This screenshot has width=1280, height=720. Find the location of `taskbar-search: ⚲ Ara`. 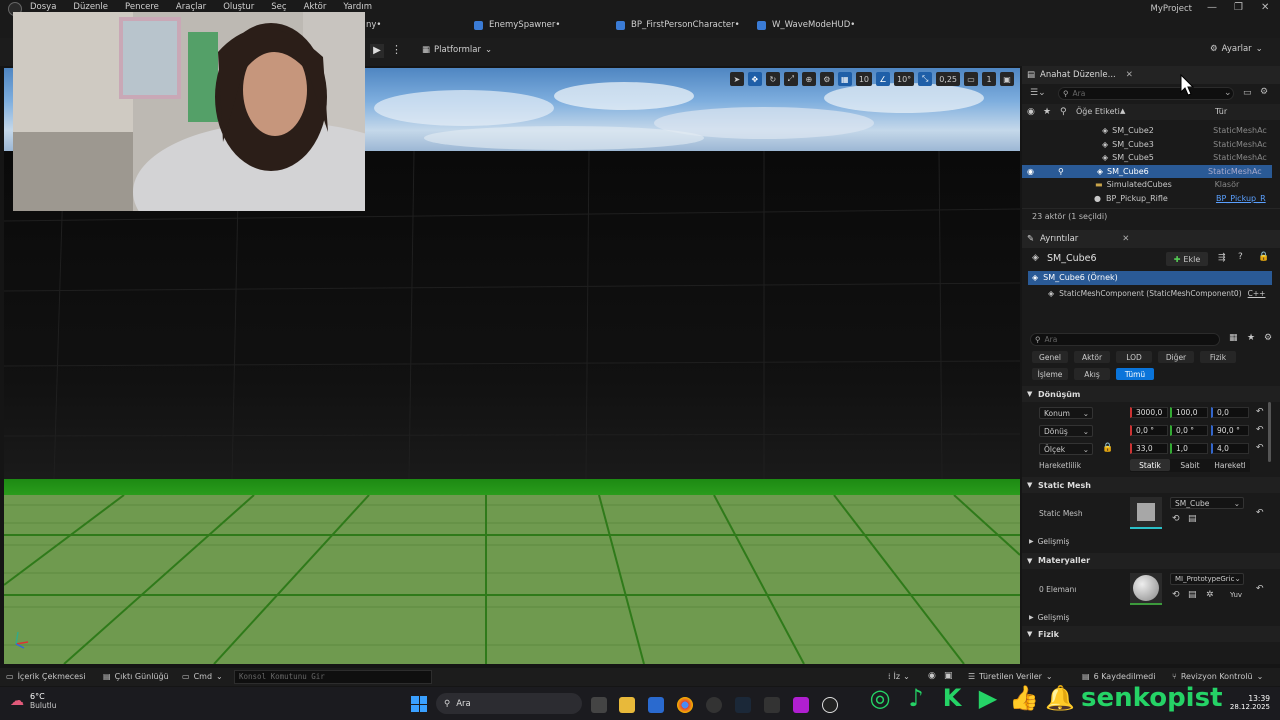

taskbar-search: ⚲ Ara is located at coordinates (509, 703).